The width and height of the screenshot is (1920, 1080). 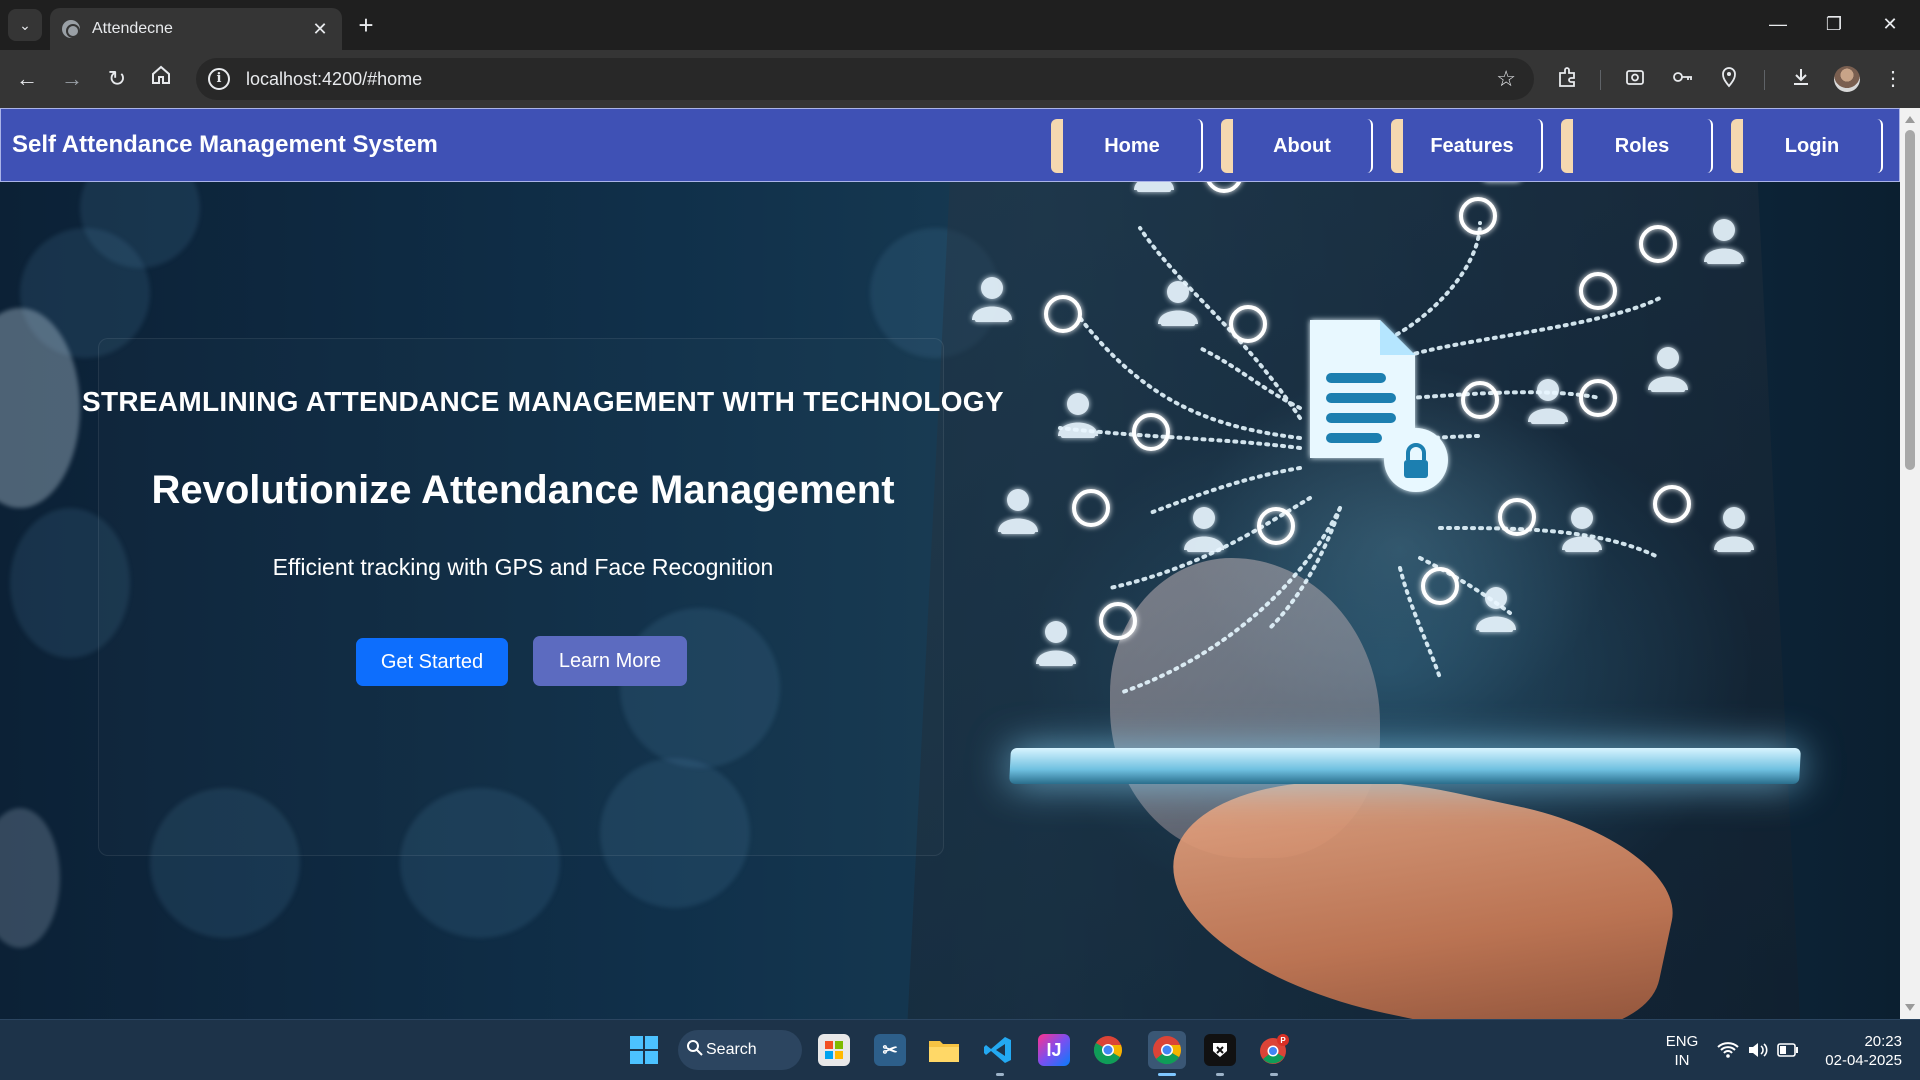 What do you see at coordinates (161, 79) in the screenshot?
I see `home-icon` at bounding box center [161, 79].